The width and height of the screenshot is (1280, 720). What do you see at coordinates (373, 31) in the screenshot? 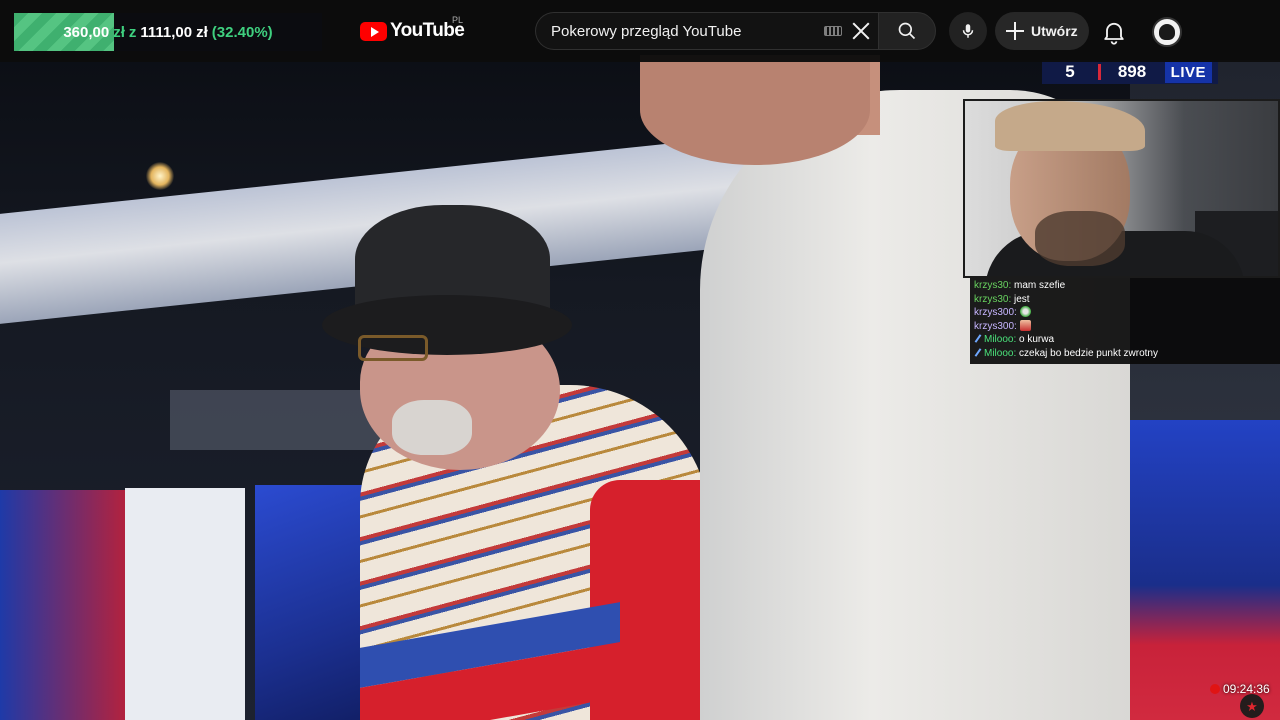
I see `youtube-play-icon` at bounding box center [373, 31].